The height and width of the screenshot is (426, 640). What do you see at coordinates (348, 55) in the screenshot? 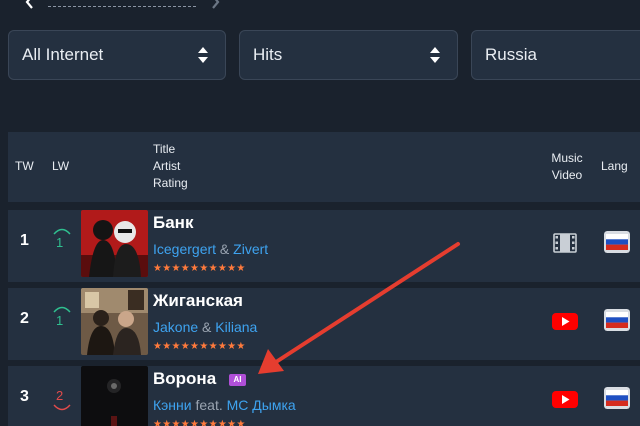
I see `chart-type-select: Hits` at bounding box center [348, 55].